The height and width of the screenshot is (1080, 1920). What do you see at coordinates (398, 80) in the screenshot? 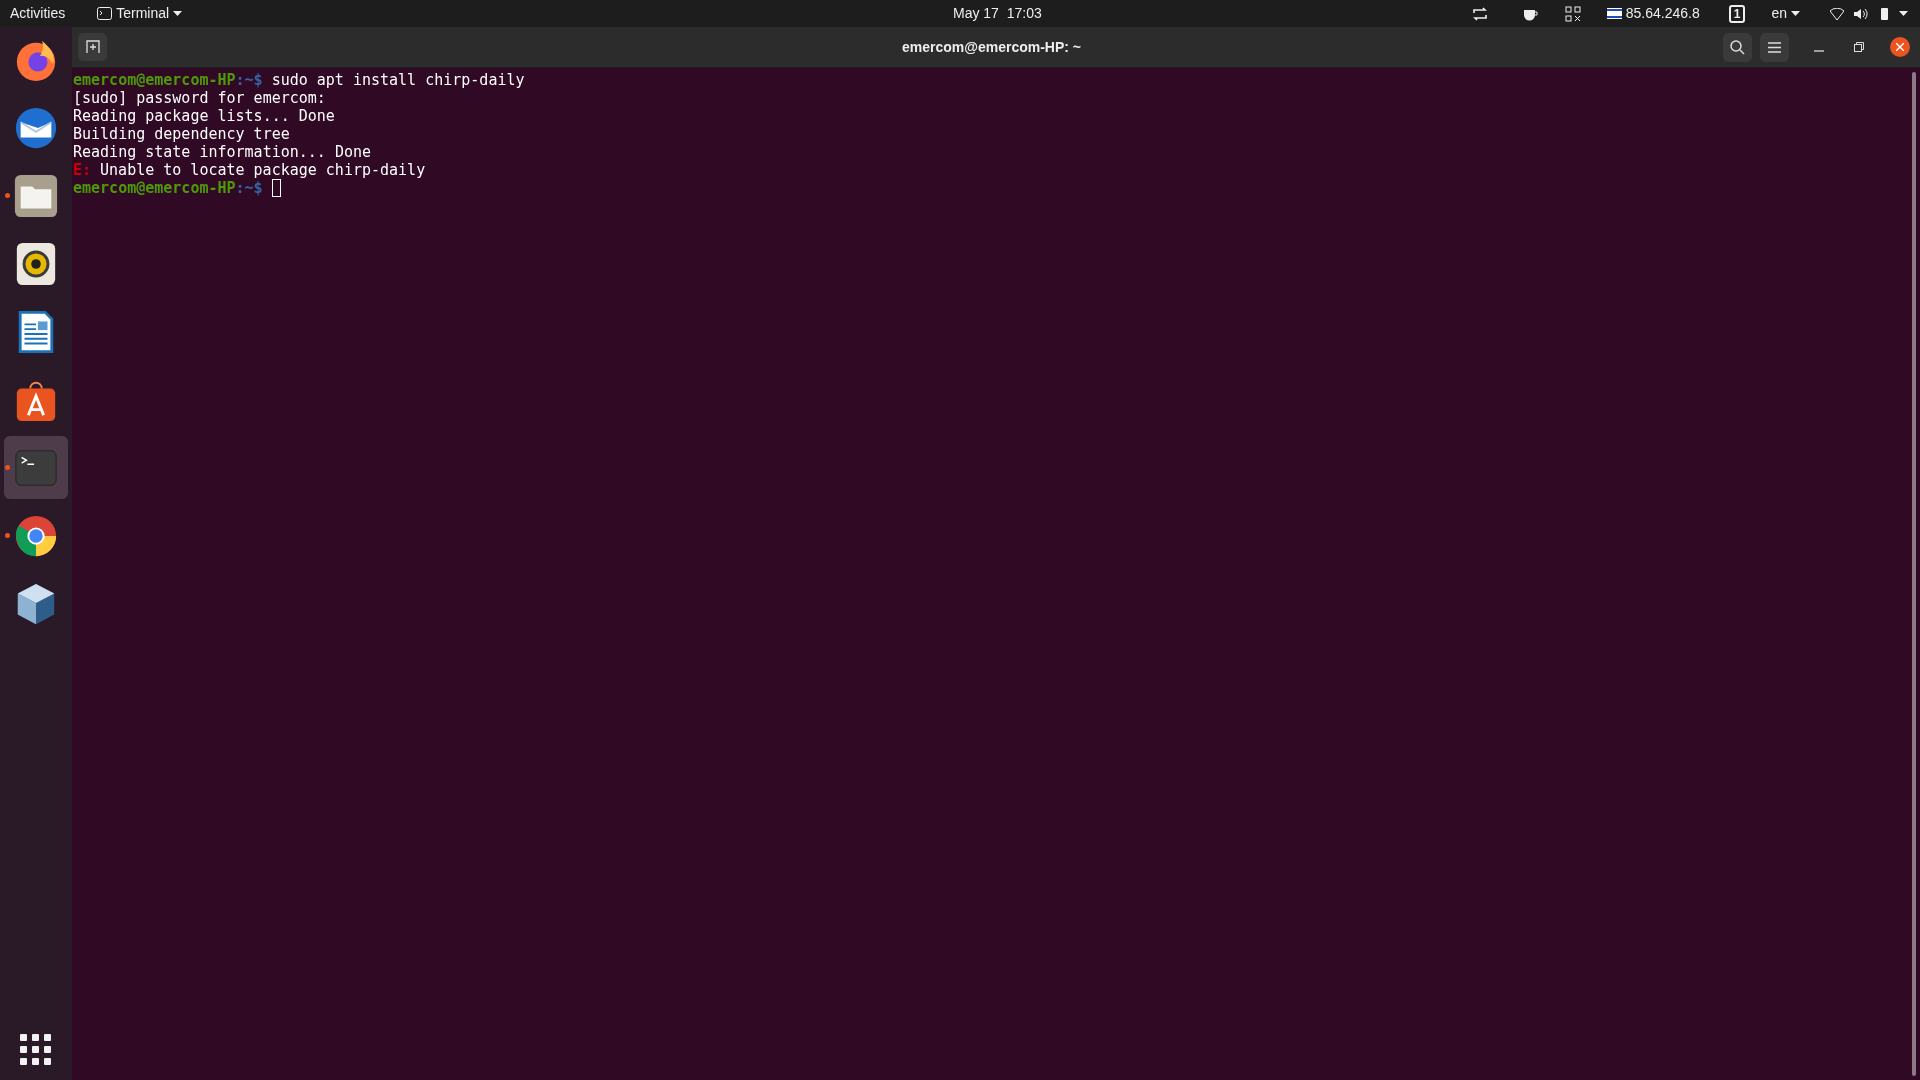
I see `command-text: sudo apt install chirp-daily` at bounding box center [398, 80].